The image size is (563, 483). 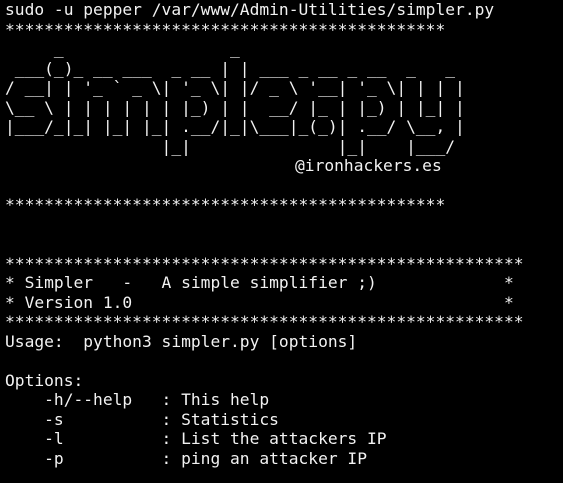 I want to click on options-header: Options:, so click(x=44, y=380).